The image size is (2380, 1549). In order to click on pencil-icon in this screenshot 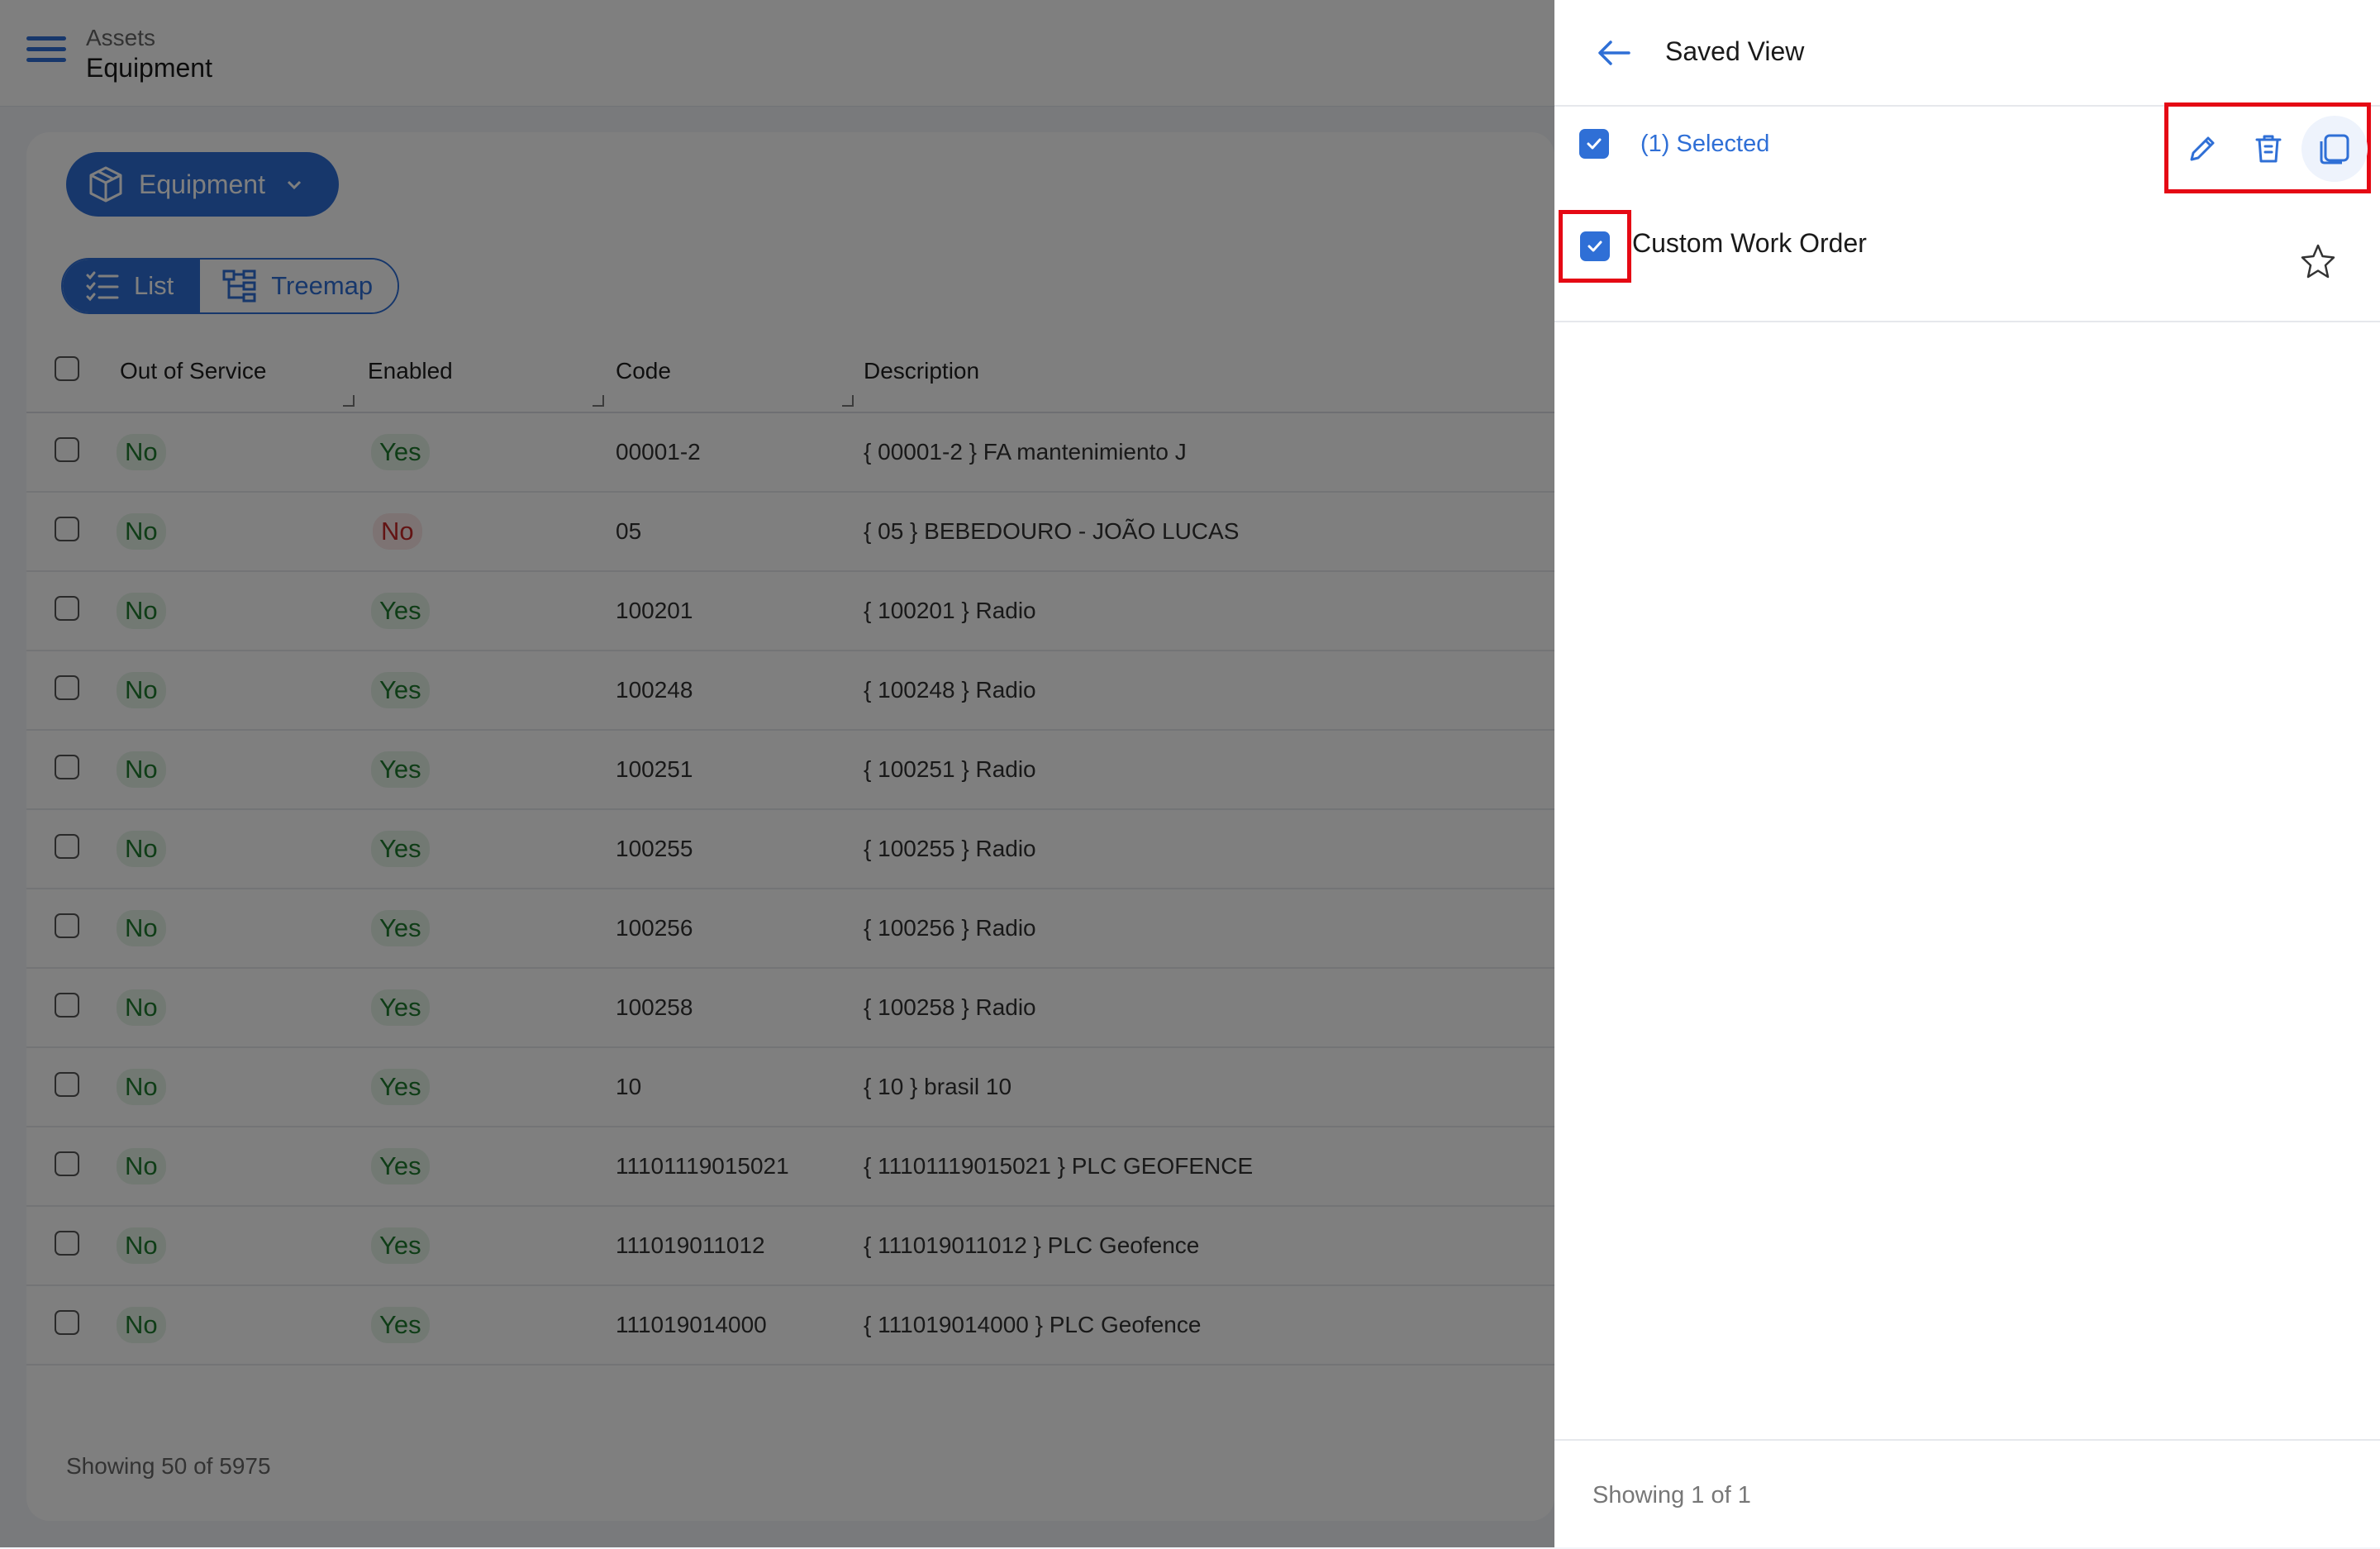, I will do `click(2202, 148)`.